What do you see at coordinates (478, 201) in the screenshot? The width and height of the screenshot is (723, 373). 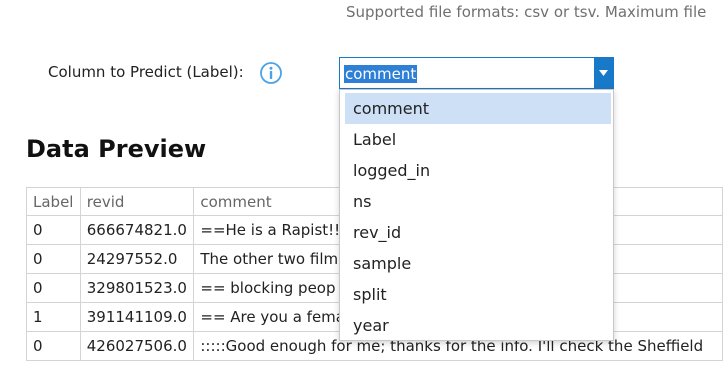 I see `dropdown-option-ns: ns` at bounding box center [478, 201].